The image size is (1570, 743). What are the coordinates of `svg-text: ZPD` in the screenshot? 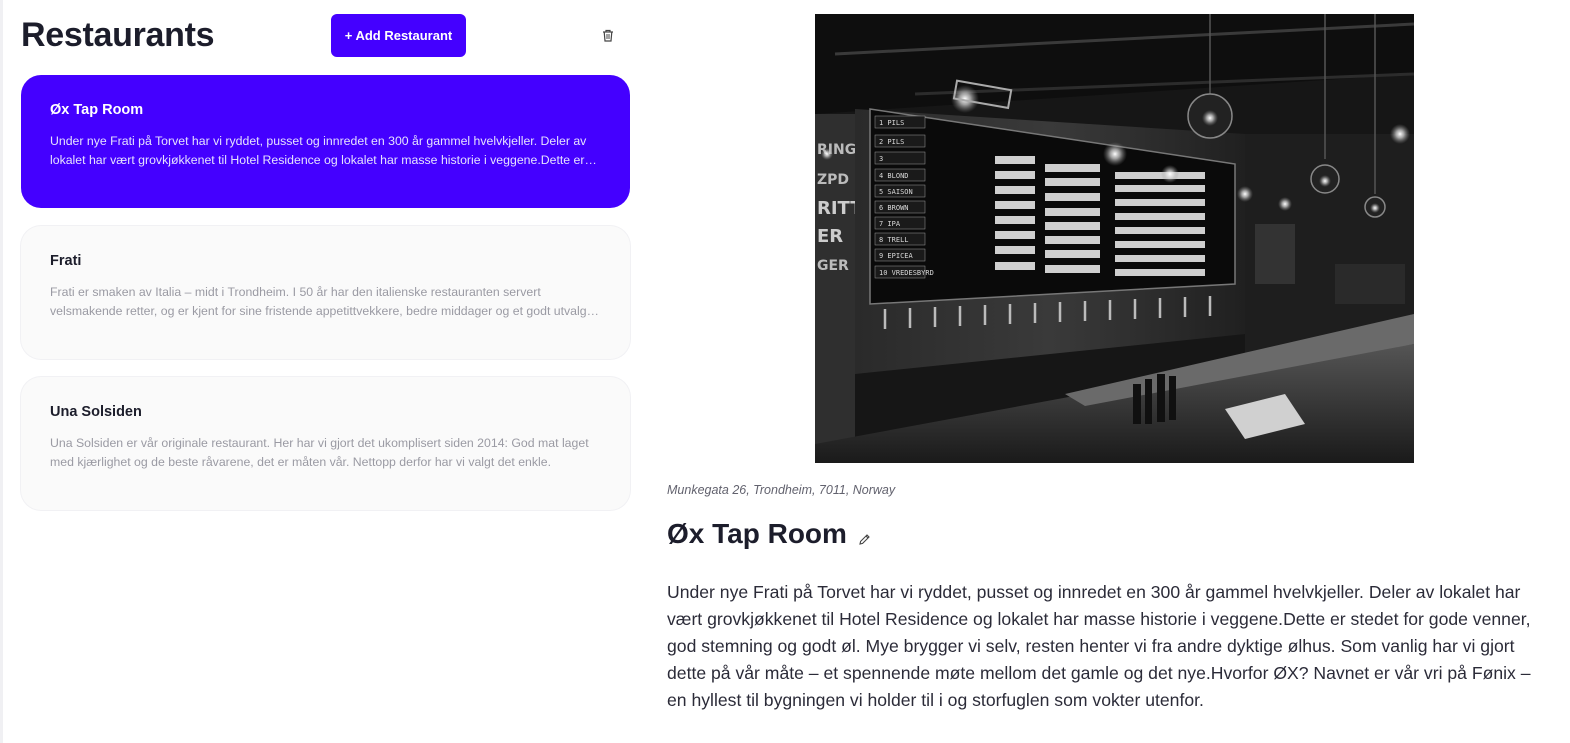 It's located at (833, 180).